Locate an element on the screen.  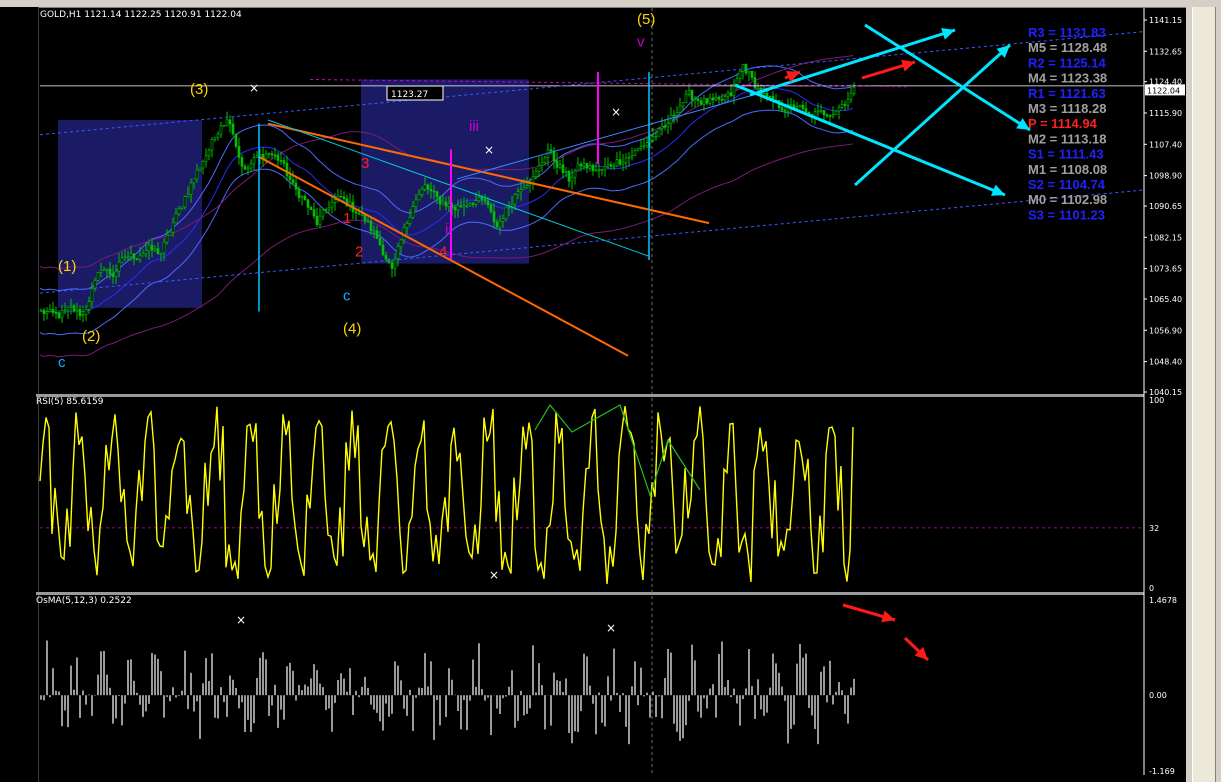
last-price-label: 1122.04 is located at coordinates (1163, 90).